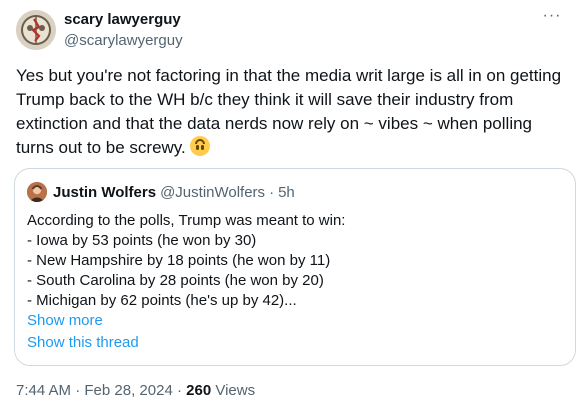 The width and height of the screenshot is (578, 407). Describe the element at coordinates (552, 18) in the screenshot. I see `more-horizontal-icon: ···` at that location.